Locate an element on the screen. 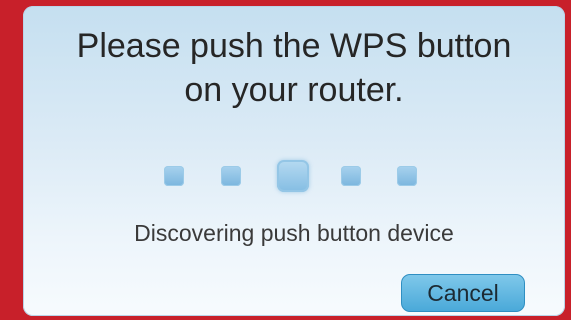 Image resolution: width=571 pixels, height=320 pixels. progress-indicator is located at coordinates (294, 176).